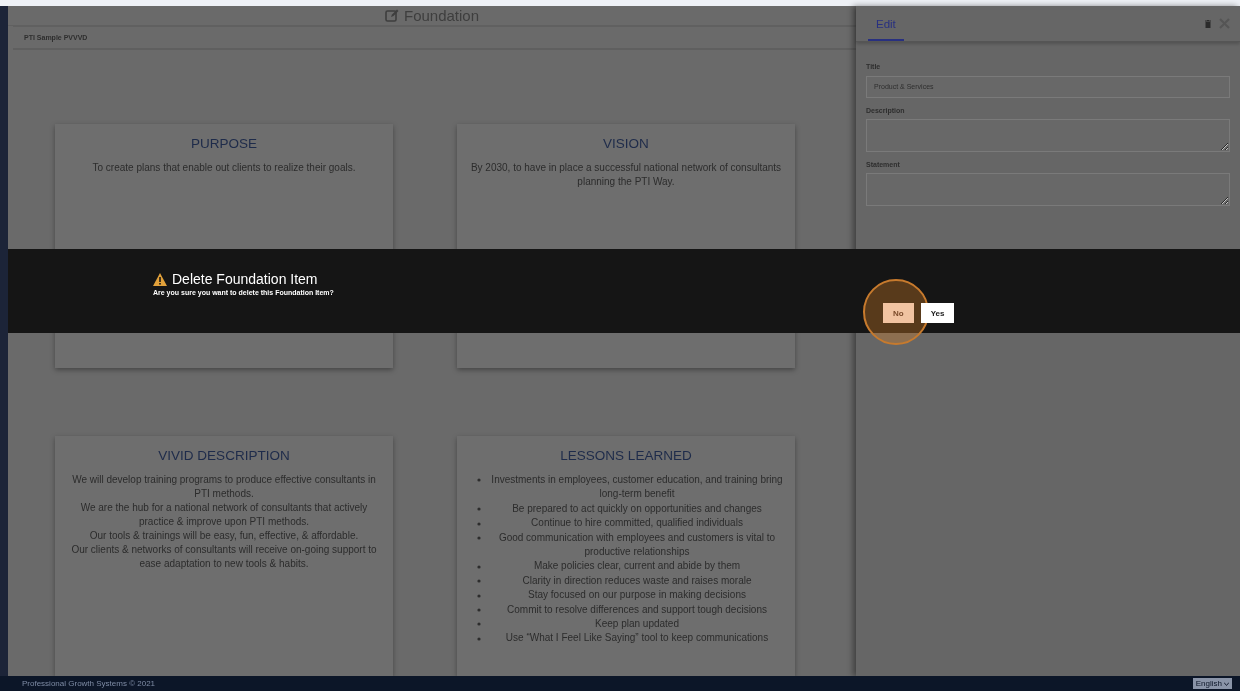 This screenshot has width=1240, height=691. I want to click on edit-icon, so click(391, 16).